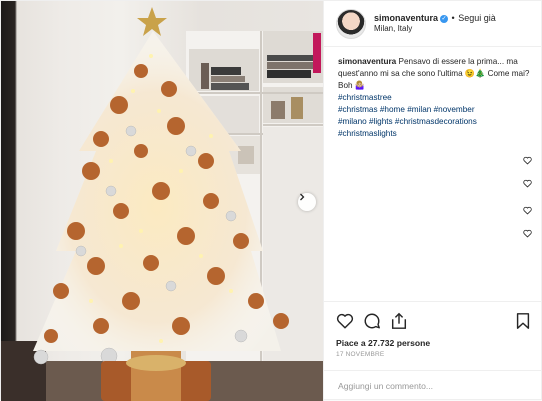  I want to click on post-actions: Piace a 27.732 persone 17 NOVEMBRE, so click(433, 331).